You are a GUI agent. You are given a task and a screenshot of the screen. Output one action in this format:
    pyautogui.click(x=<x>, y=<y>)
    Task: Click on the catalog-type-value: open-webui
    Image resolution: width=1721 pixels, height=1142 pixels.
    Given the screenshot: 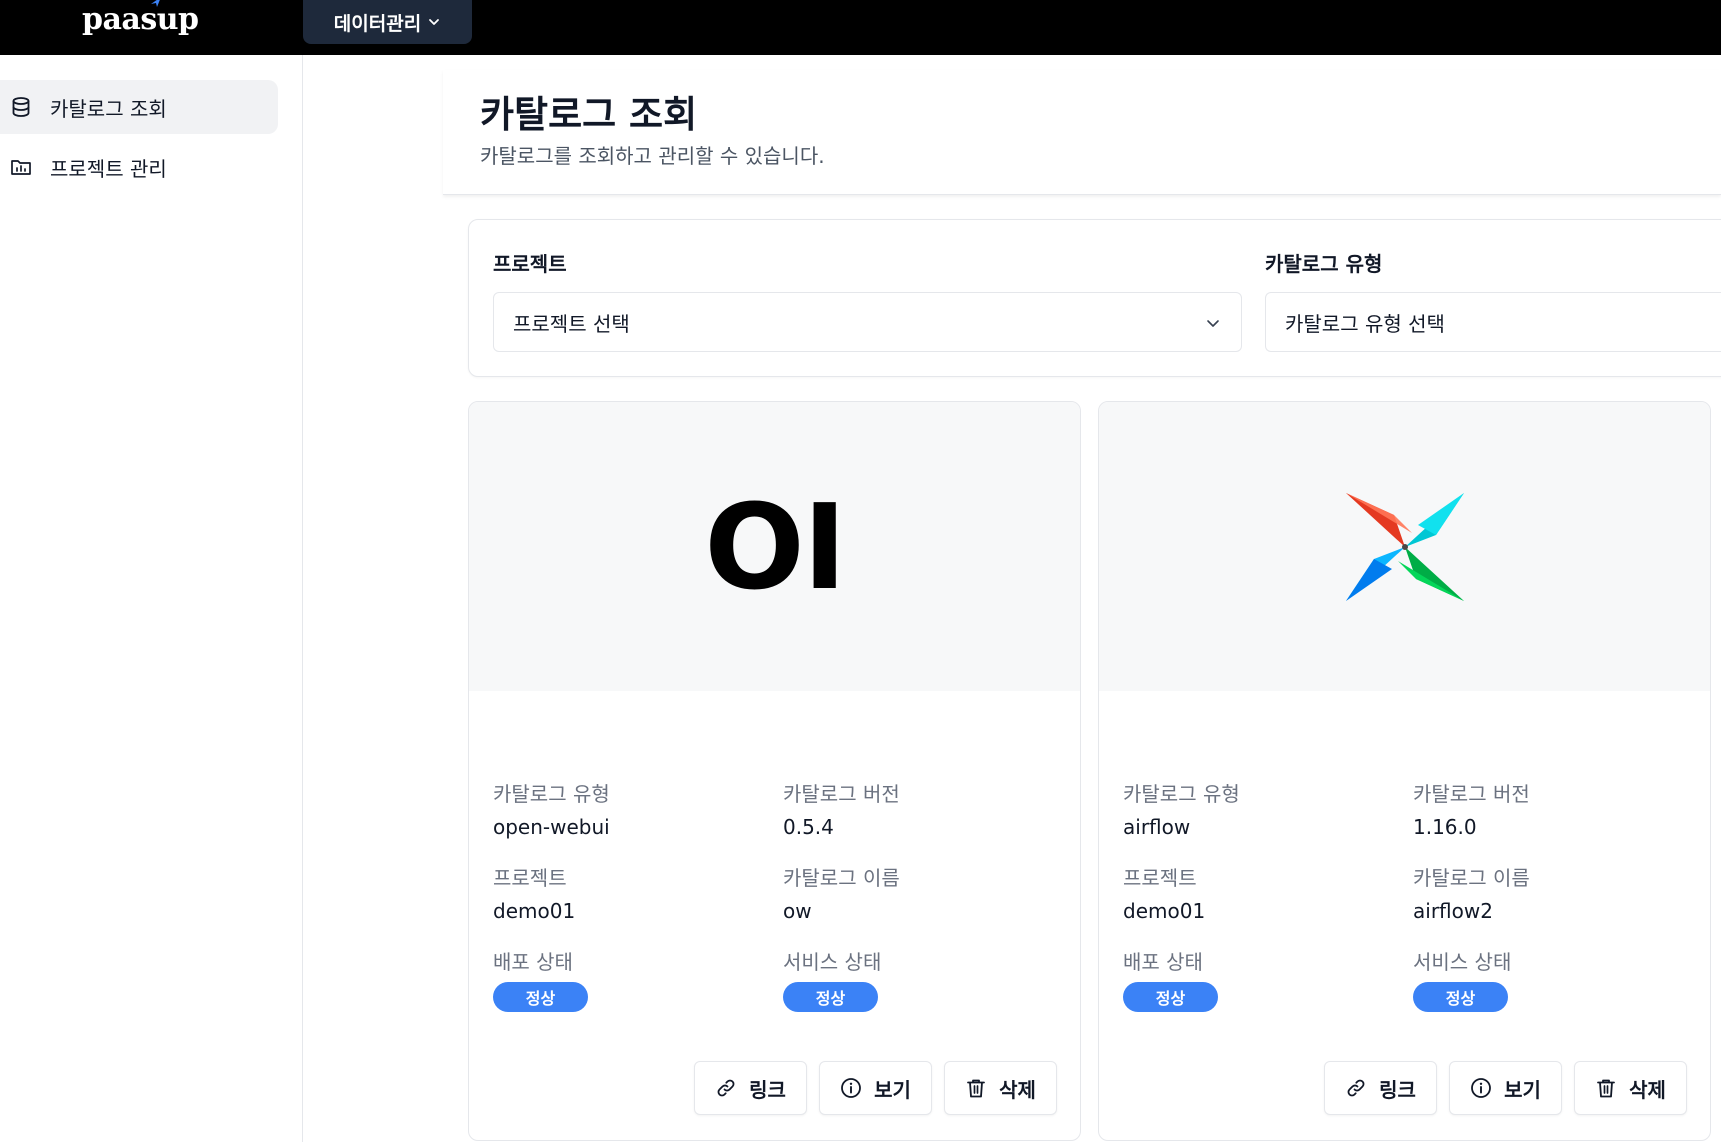 What is the action you would take?
    pyautogui.click(x=551, y=827)
    